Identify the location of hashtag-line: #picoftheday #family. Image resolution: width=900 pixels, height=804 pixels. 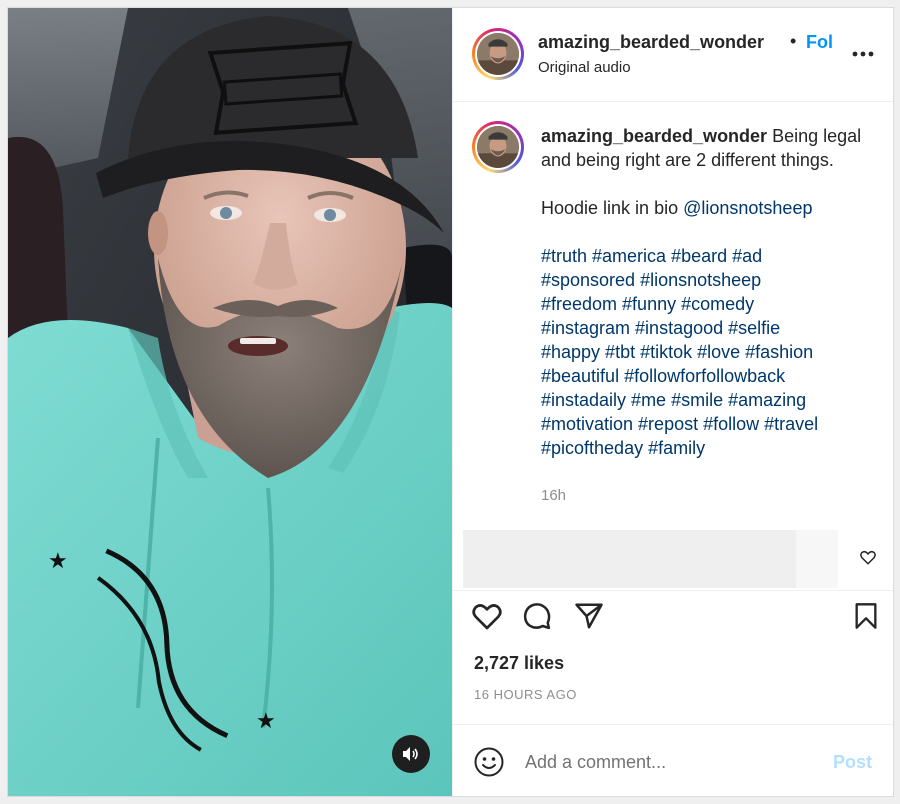
(711, 448).